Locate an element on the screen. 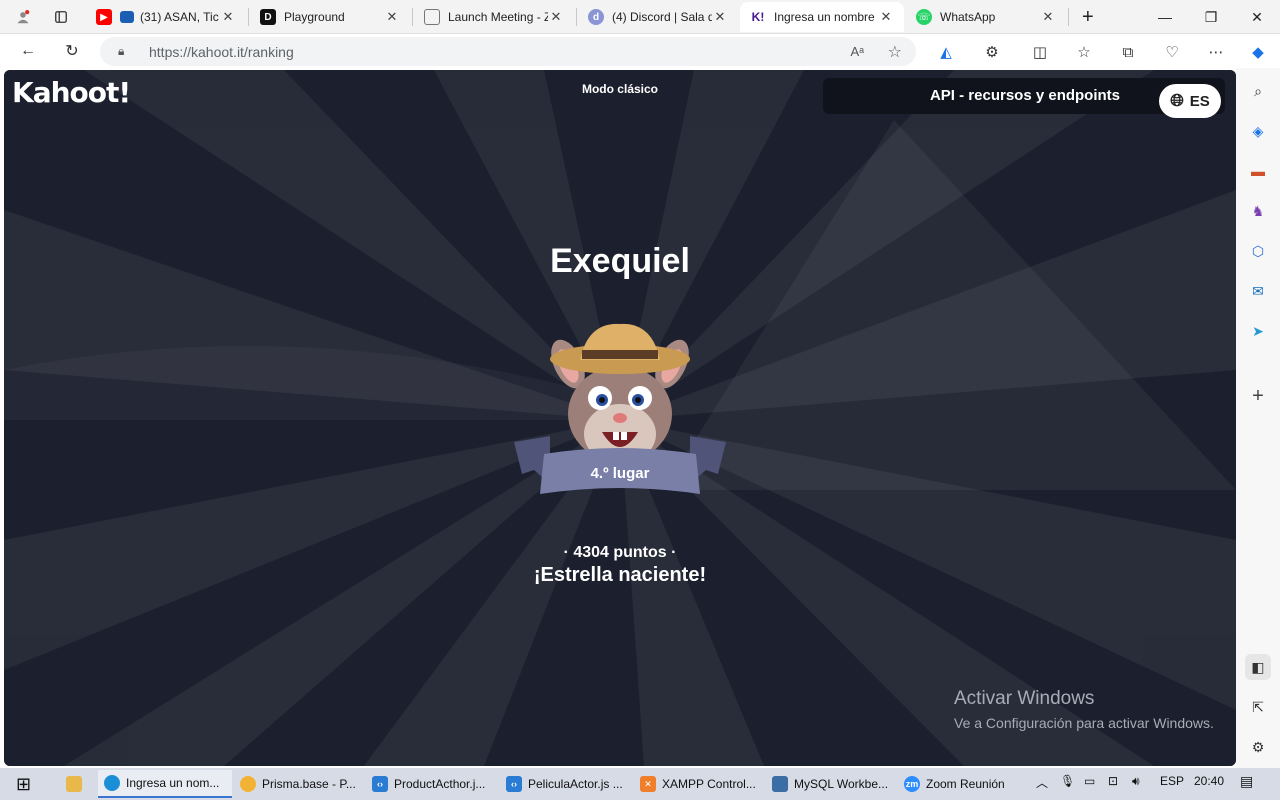 The width and height of the screenshot is (1280, 800). tab-kahoot: K! Ingresa un nombre ✕ is located at coordinates (822, 17).